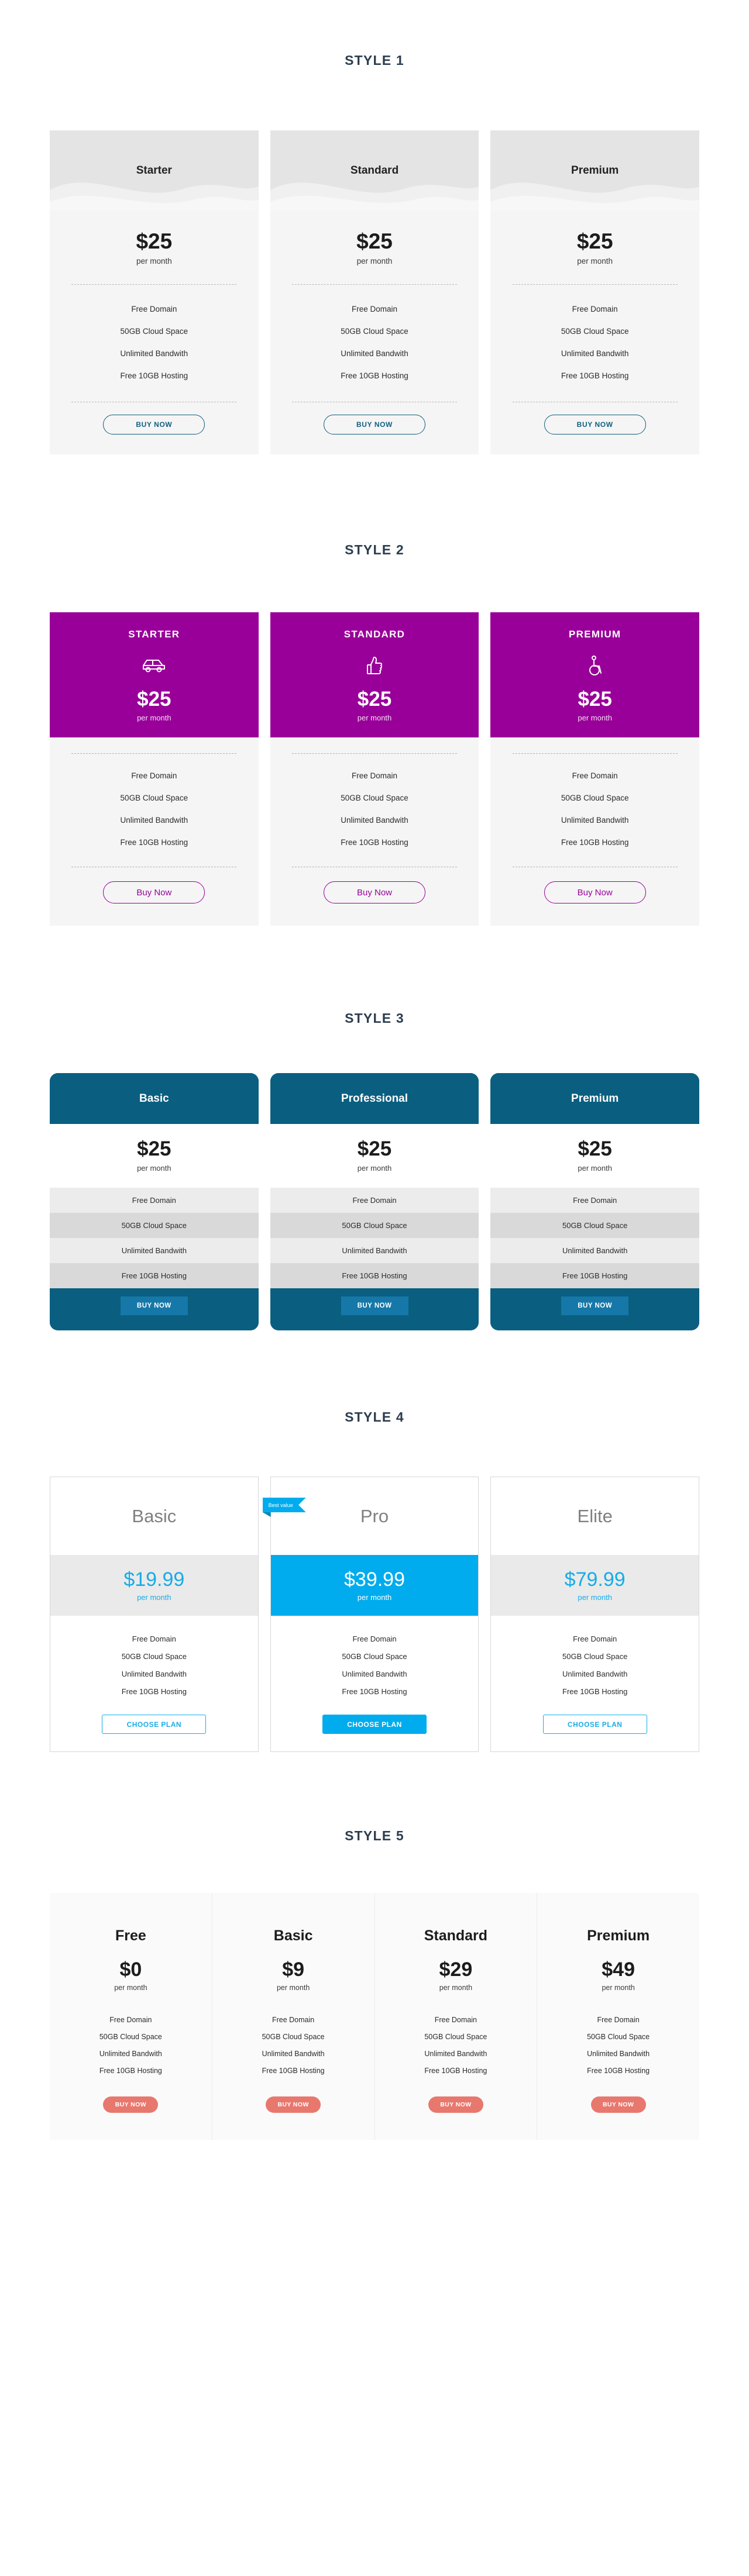 The height and width of the screenshot is (2576, 749). I want to click on style-2-title: STYLE 2, so click(374, 550).